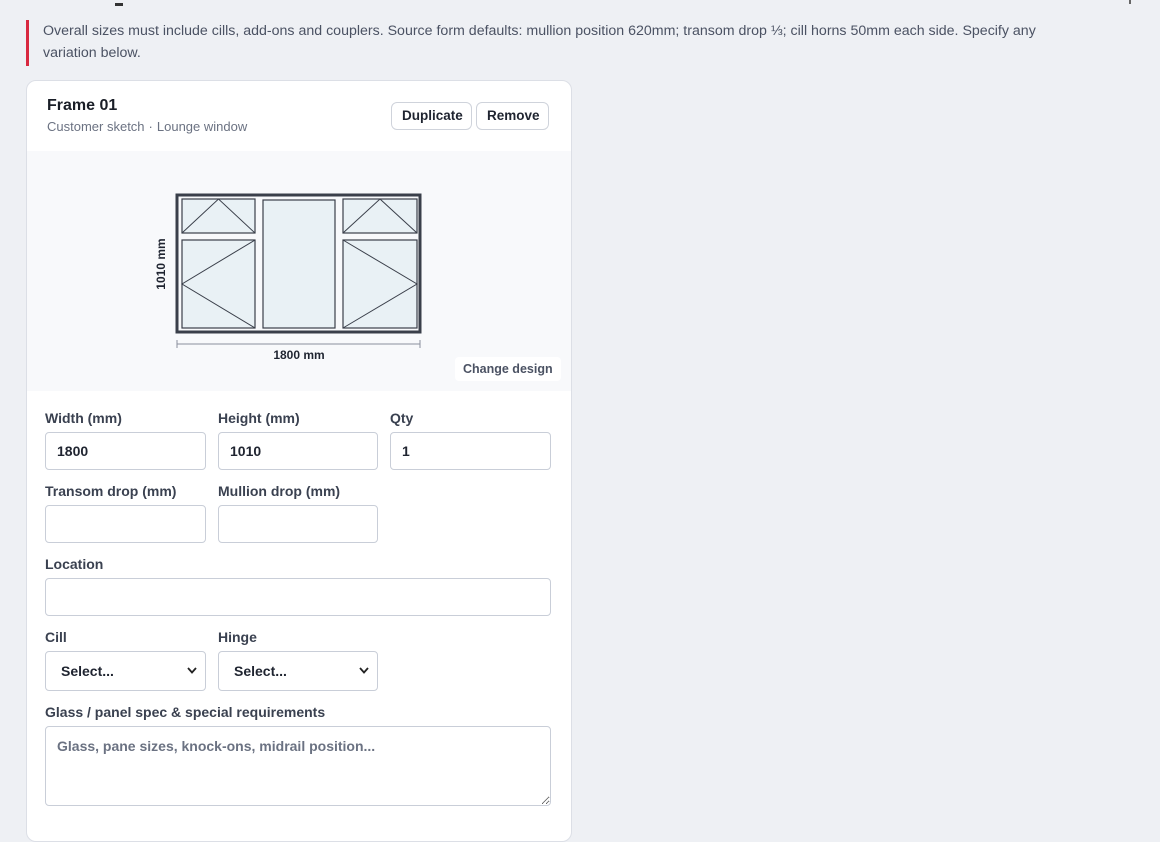 Image resolution: width=1160 pixels, height=842 pixels. I want to click on frame-subtitle: Customer sketch · Lounge window, so click(147, 126).